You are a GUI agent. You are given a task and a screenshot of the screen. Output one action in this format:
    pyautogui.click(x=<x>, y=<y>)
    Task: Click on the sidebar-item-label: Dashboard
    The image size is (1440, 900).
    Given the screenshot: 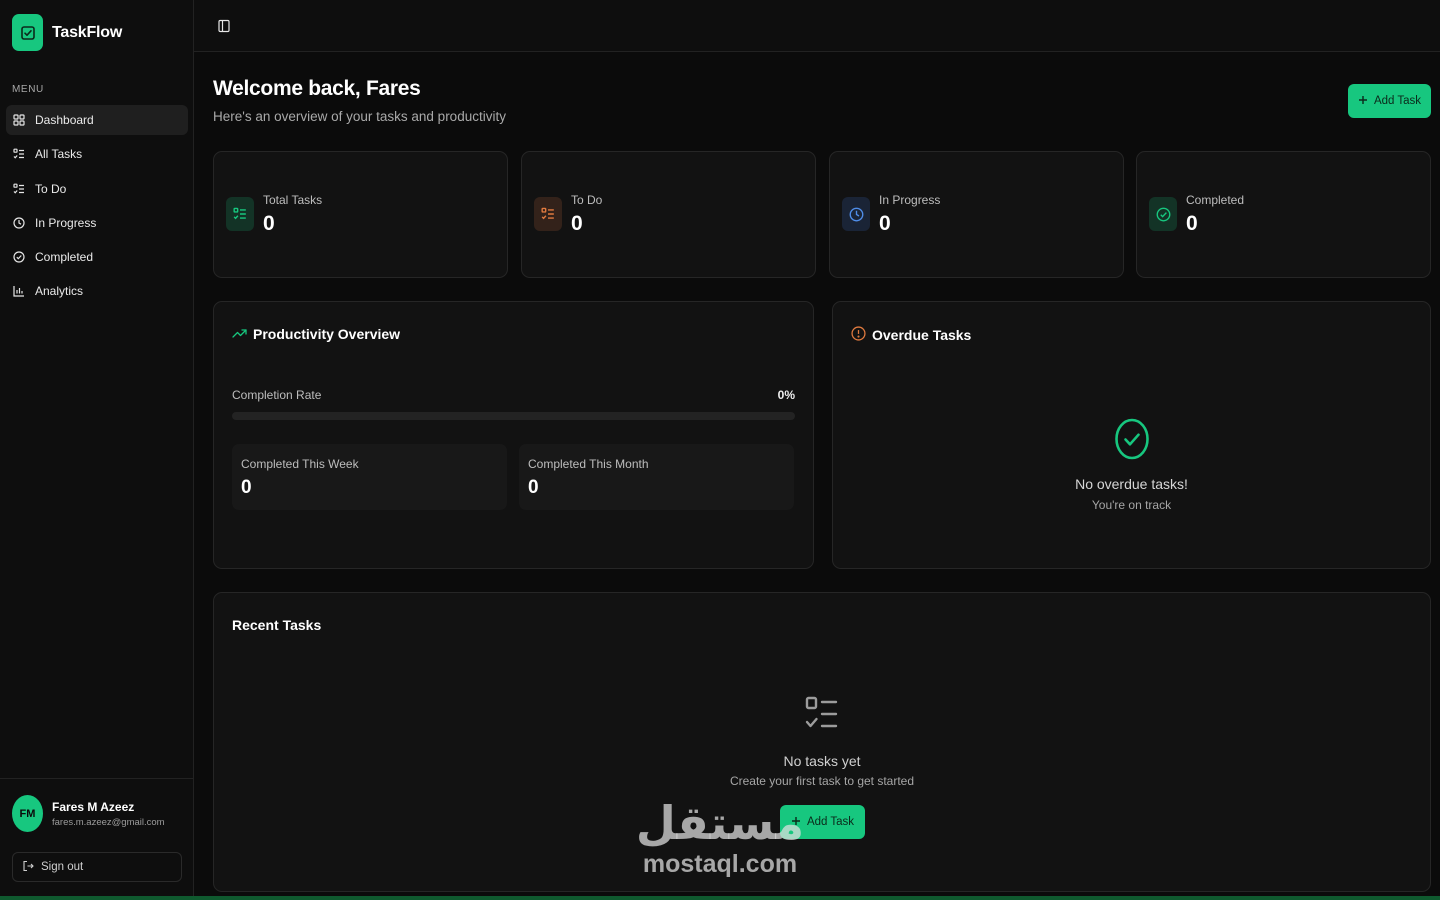 What is the action you would take?
    pyautogui.click(x=64, y=120)
    